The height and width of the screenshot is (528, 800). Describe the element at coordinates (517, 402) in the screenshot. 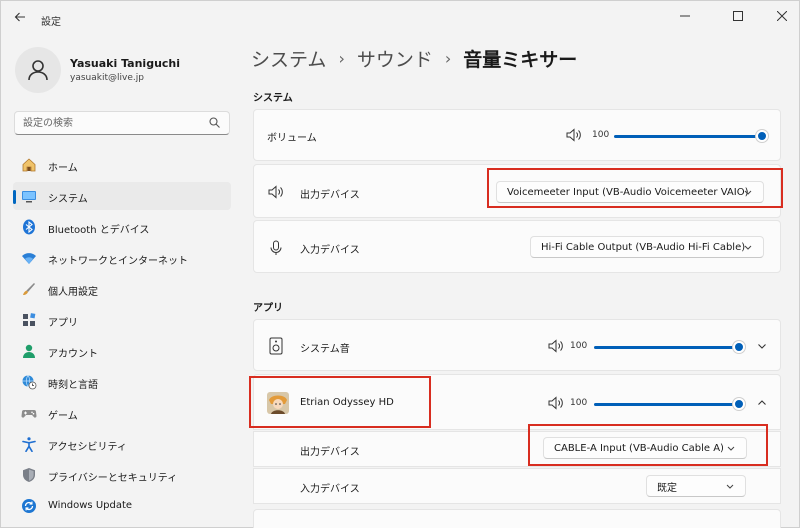

I see `app-etrian-odyssey-card: Etrian Odyssey HD 100` at that location.